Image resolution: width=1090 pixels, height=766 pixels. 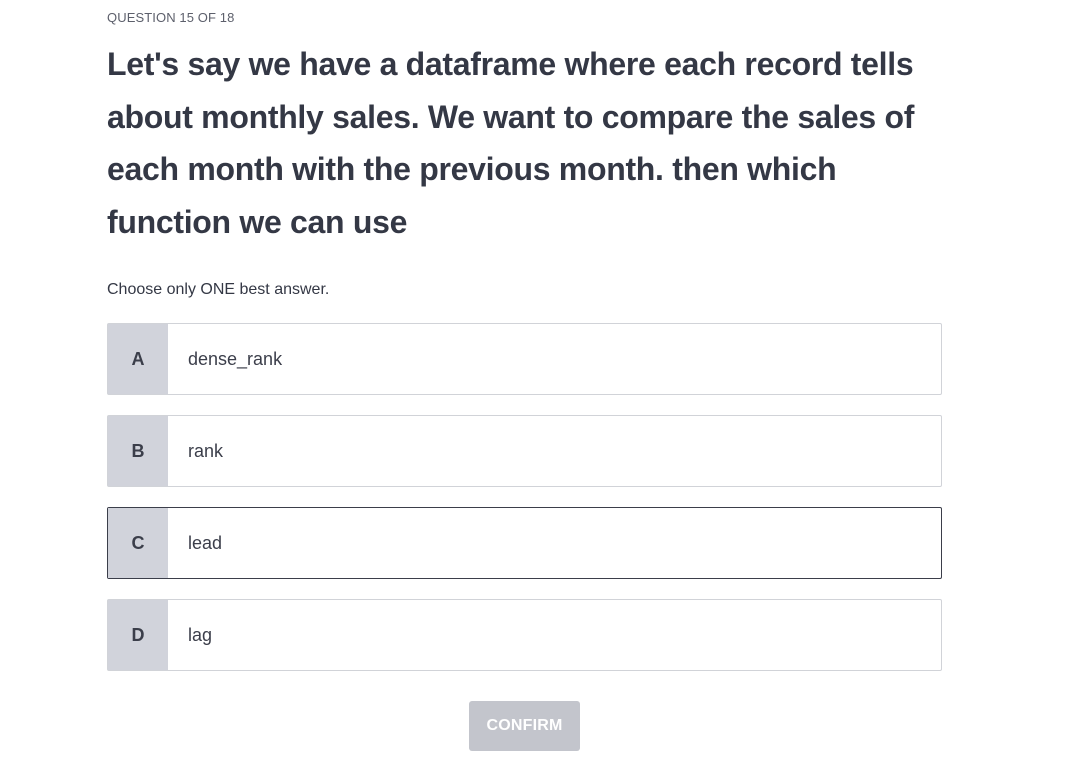 What do you see at coordinates (200, 634) in the screenshot?
I see `option-label: lag` at bounding box center [200, 634].